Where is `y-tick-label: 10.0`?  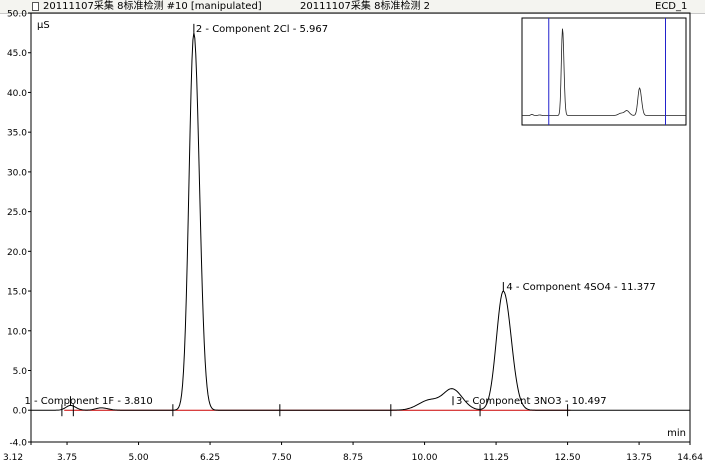
y-tick-label: 10.0 is located at coordinates (17, 332).